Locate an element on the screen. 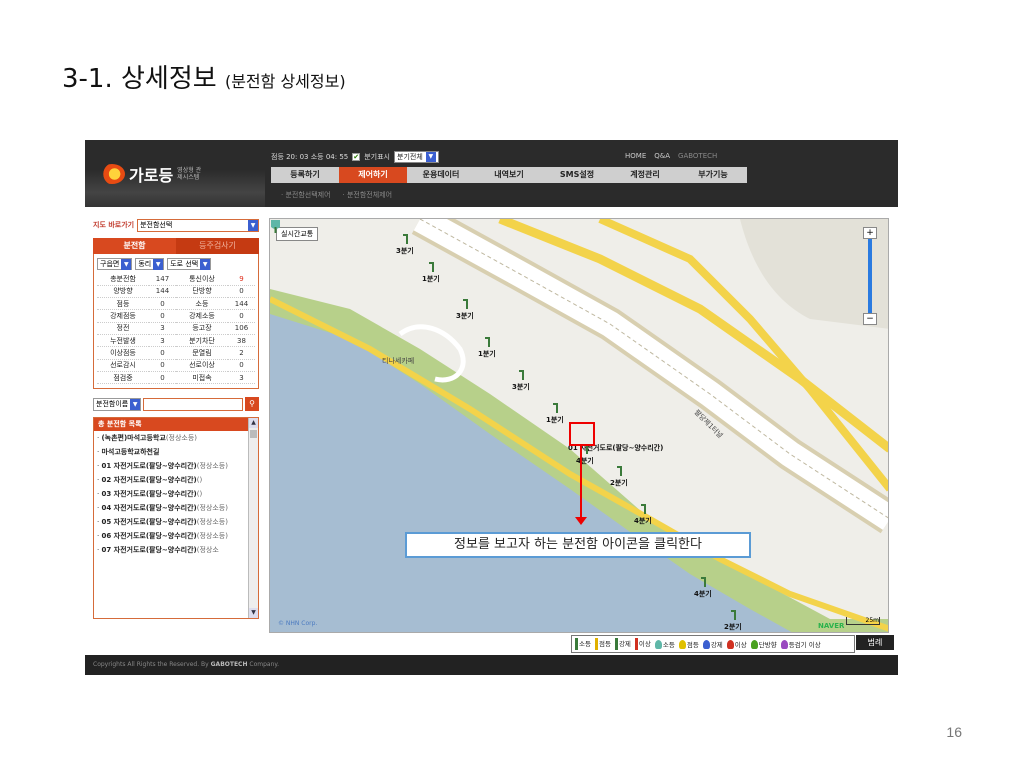 The image size is (1024, 768). scroll-thumb is located at coordinates (253, 434).